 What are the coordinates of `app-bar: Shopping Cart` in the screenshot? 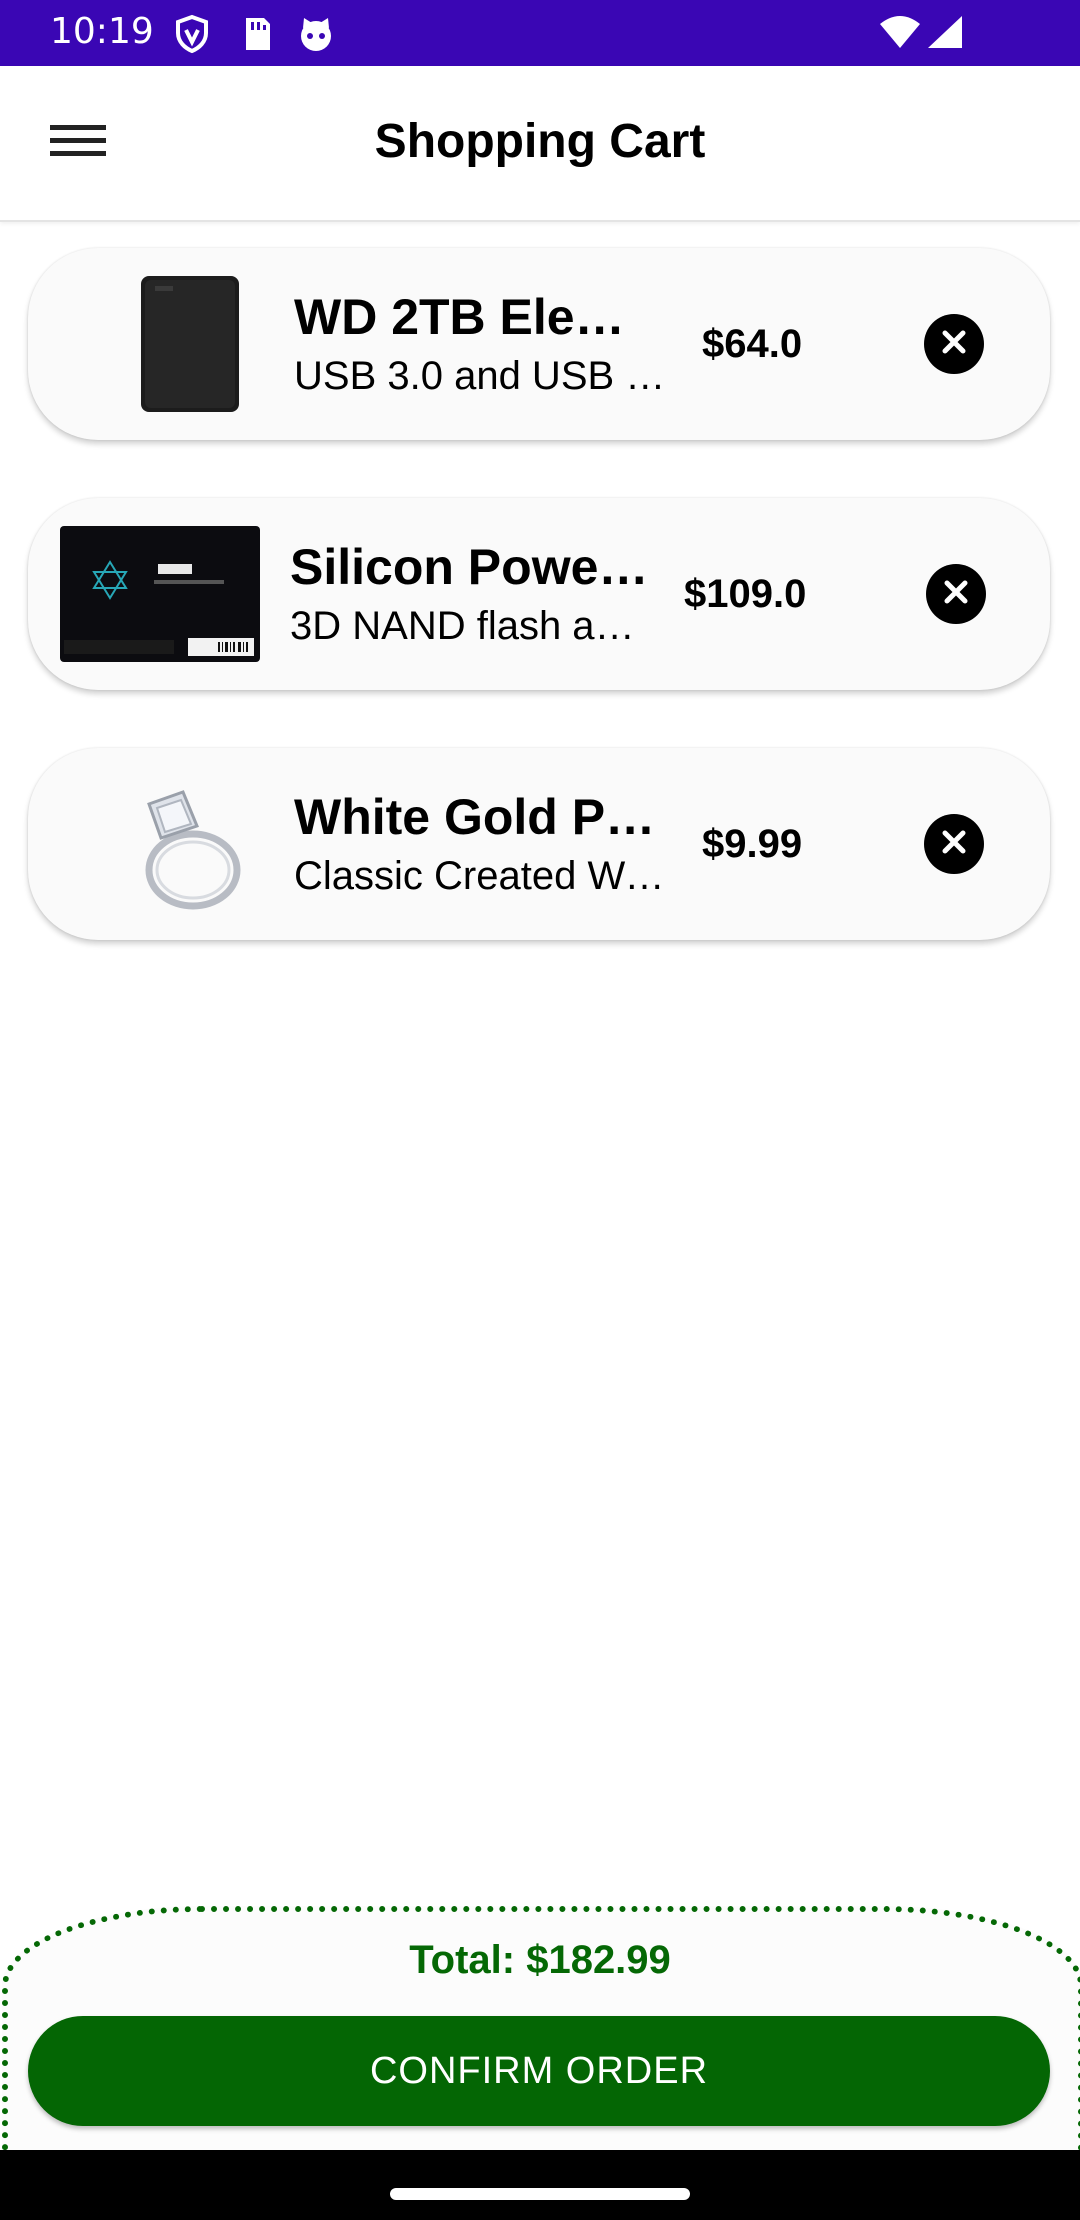 It's located at (540, 144).